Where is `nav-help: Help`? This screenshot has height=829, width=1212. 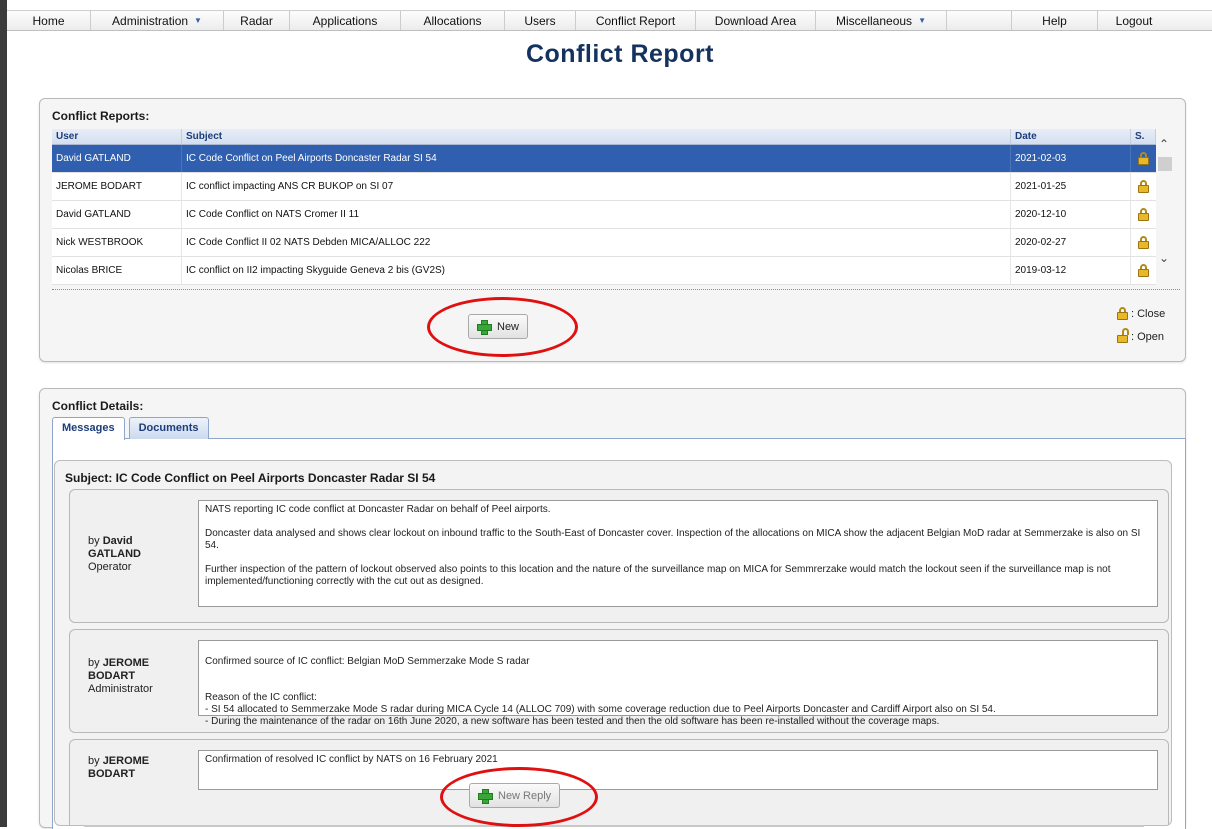
nav-help: Help is located at coordinates (1055, 20).